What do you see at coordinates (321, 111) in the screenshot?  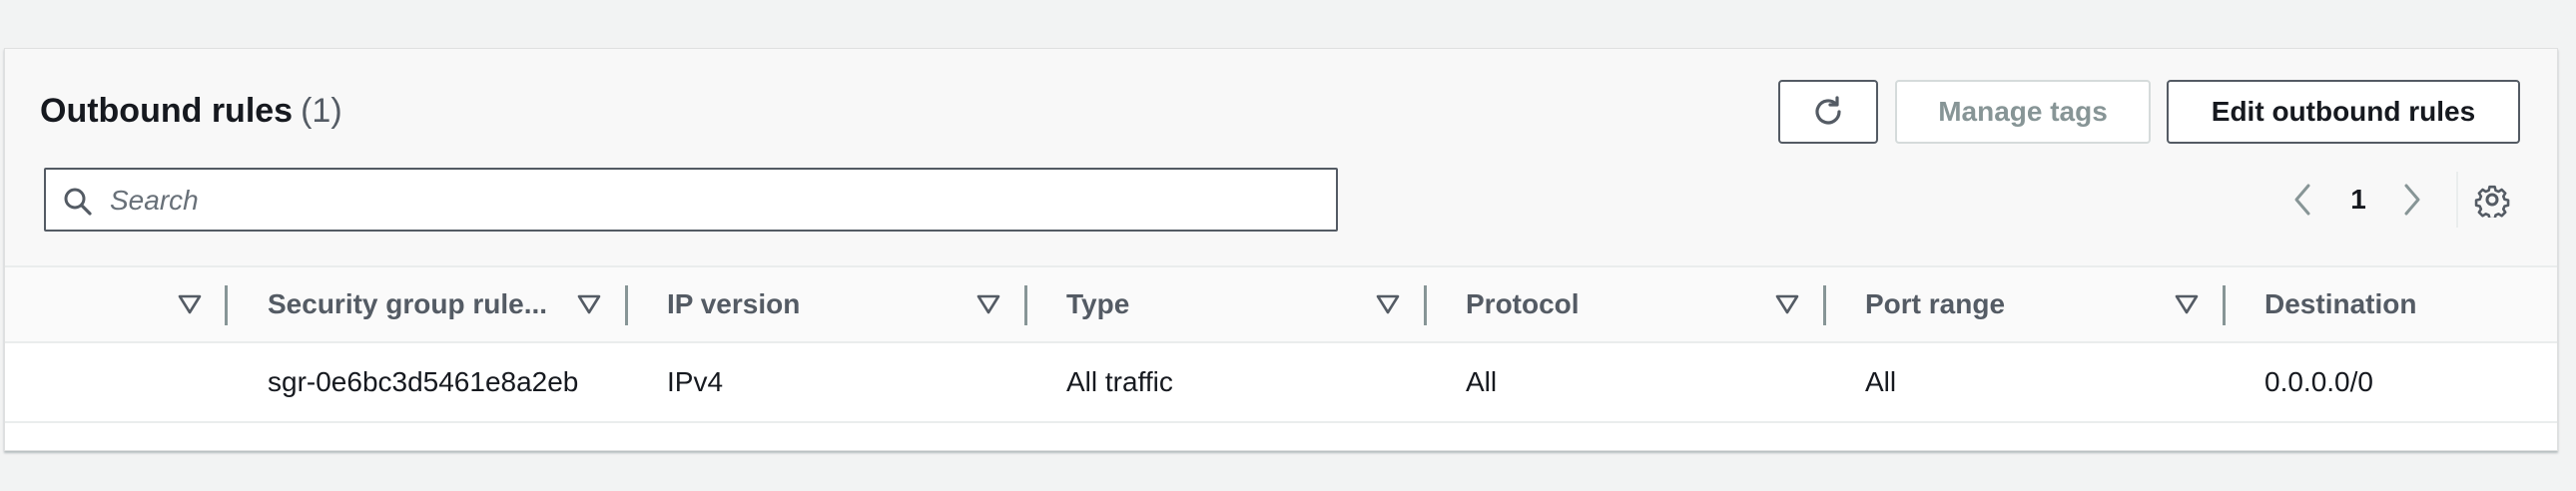 I see `rule-count: (1)` at bounding box center [321, 111].